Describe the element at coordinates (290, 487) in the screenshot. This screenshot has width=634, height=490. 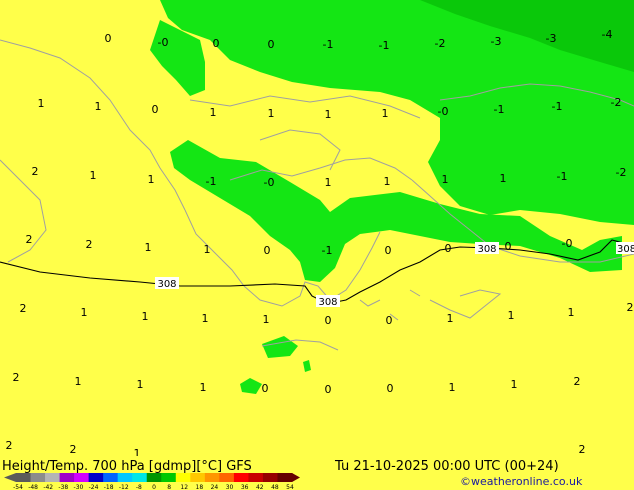
I see `colorbar-tick-label: 54` at that location.